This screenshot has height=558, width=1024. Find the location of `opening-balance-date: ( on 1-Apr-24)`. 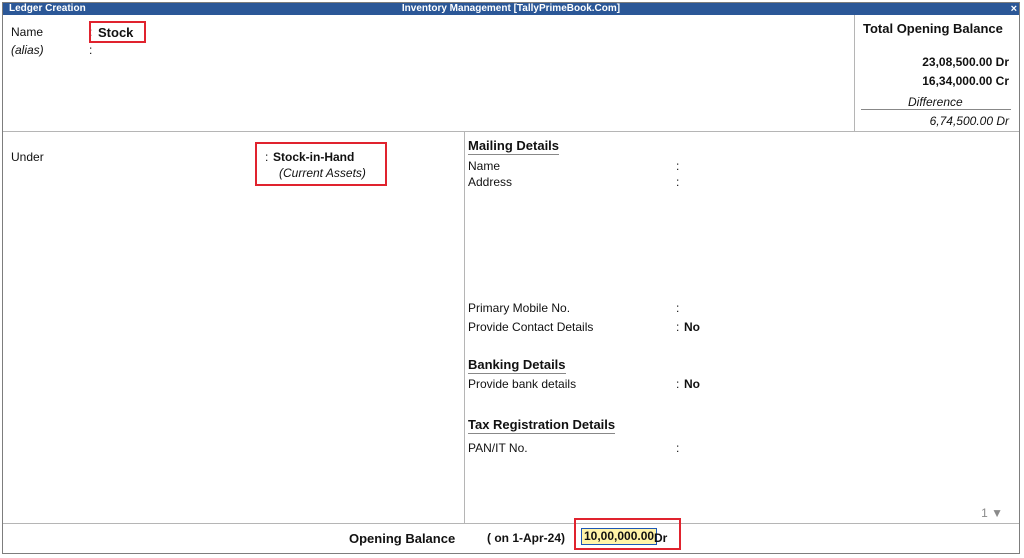

opening-balance-date: ( on 1-Apr-24) is located at coordinates (526, 538).